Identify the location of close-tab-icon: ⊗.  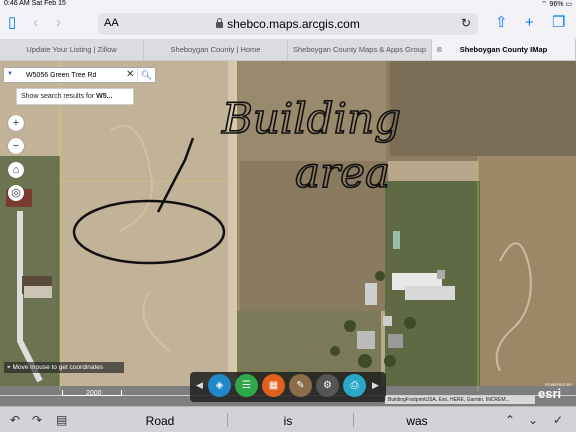
(439, 49).